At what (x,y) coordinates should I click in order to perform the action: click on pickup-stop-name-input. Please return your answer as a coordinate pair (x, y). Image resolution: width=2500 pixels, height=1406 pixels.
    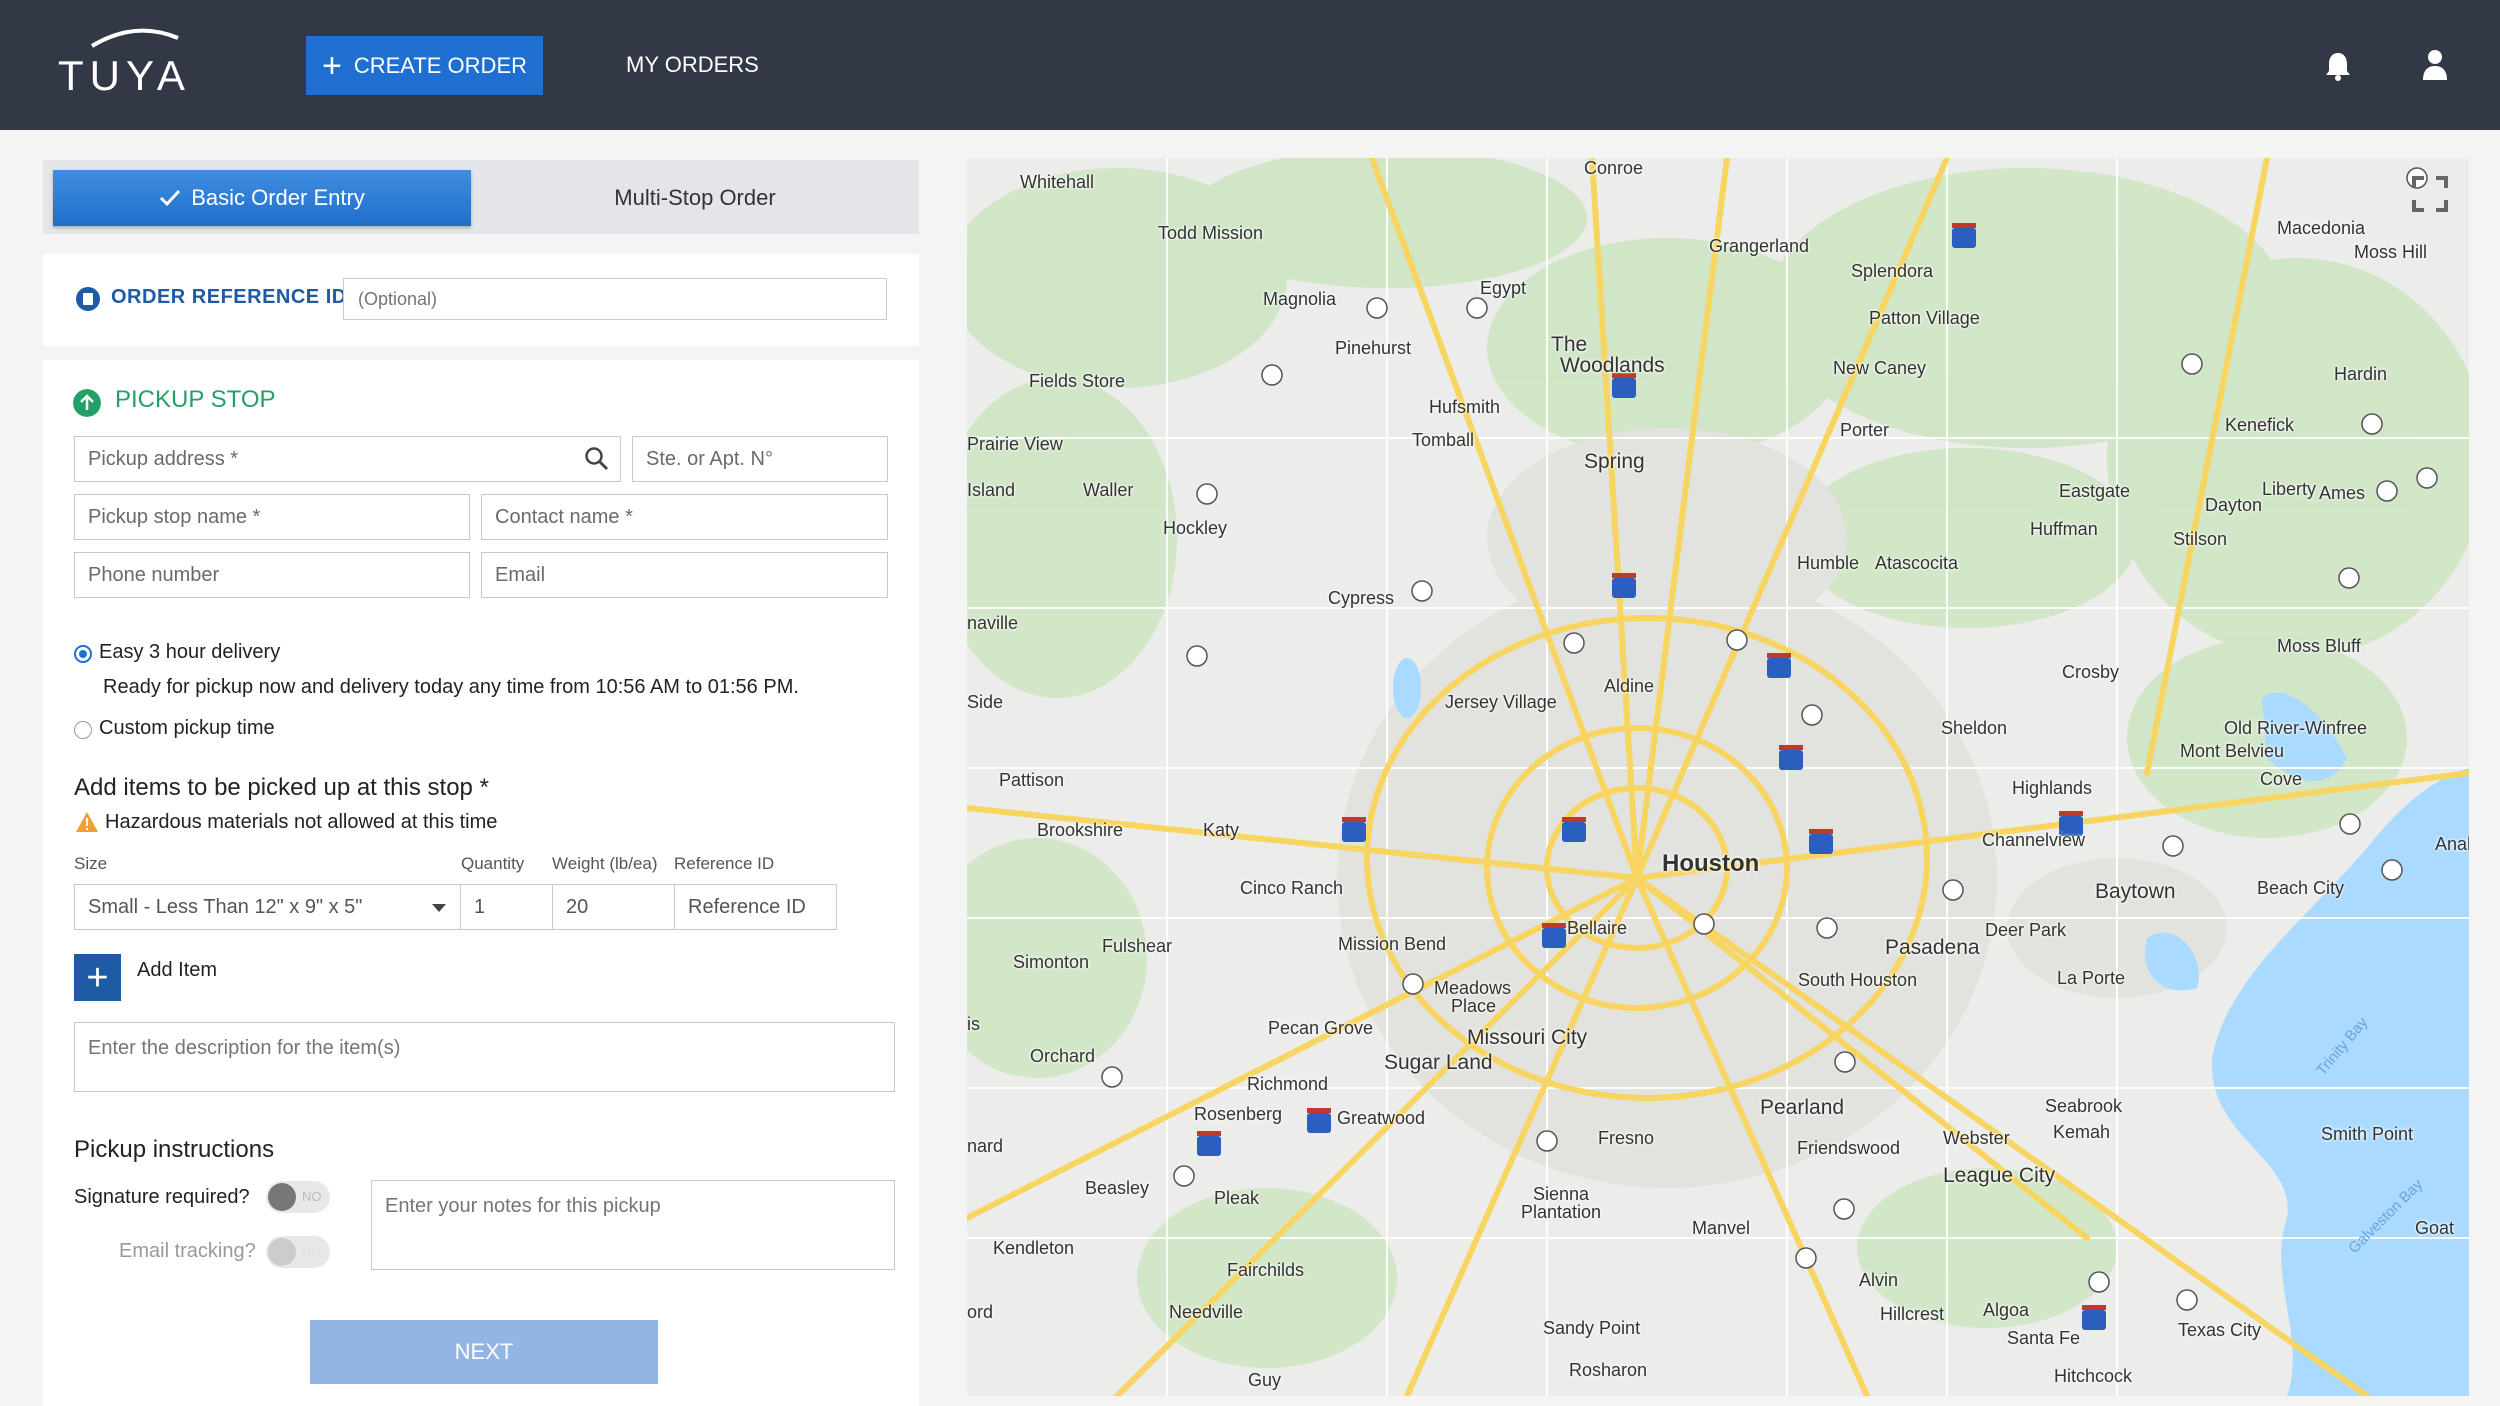
    Looking at the image, I should click on (272, 517).